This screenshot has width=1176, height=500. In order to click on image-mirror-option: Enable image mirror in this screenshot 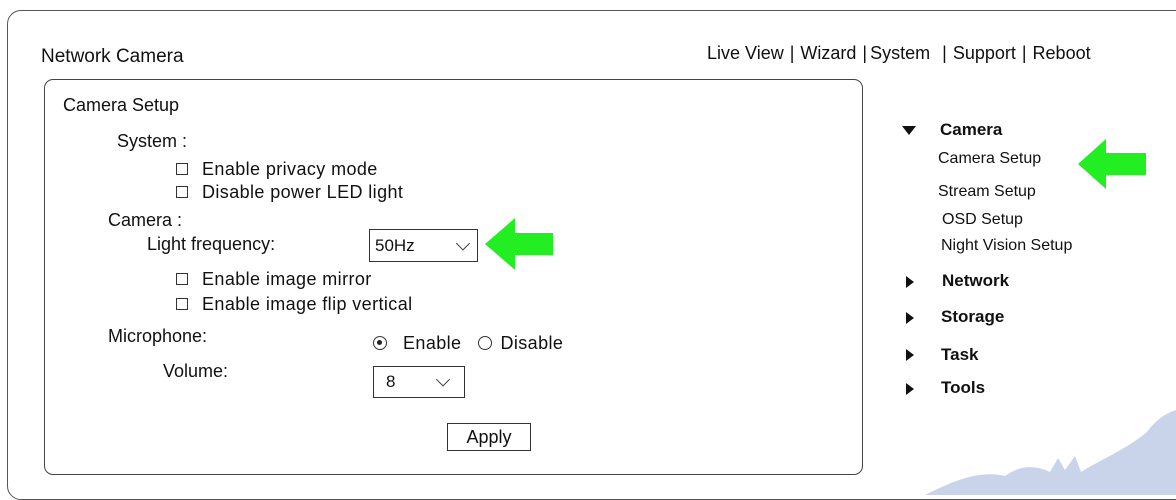, I will do `click(274, 279)`.